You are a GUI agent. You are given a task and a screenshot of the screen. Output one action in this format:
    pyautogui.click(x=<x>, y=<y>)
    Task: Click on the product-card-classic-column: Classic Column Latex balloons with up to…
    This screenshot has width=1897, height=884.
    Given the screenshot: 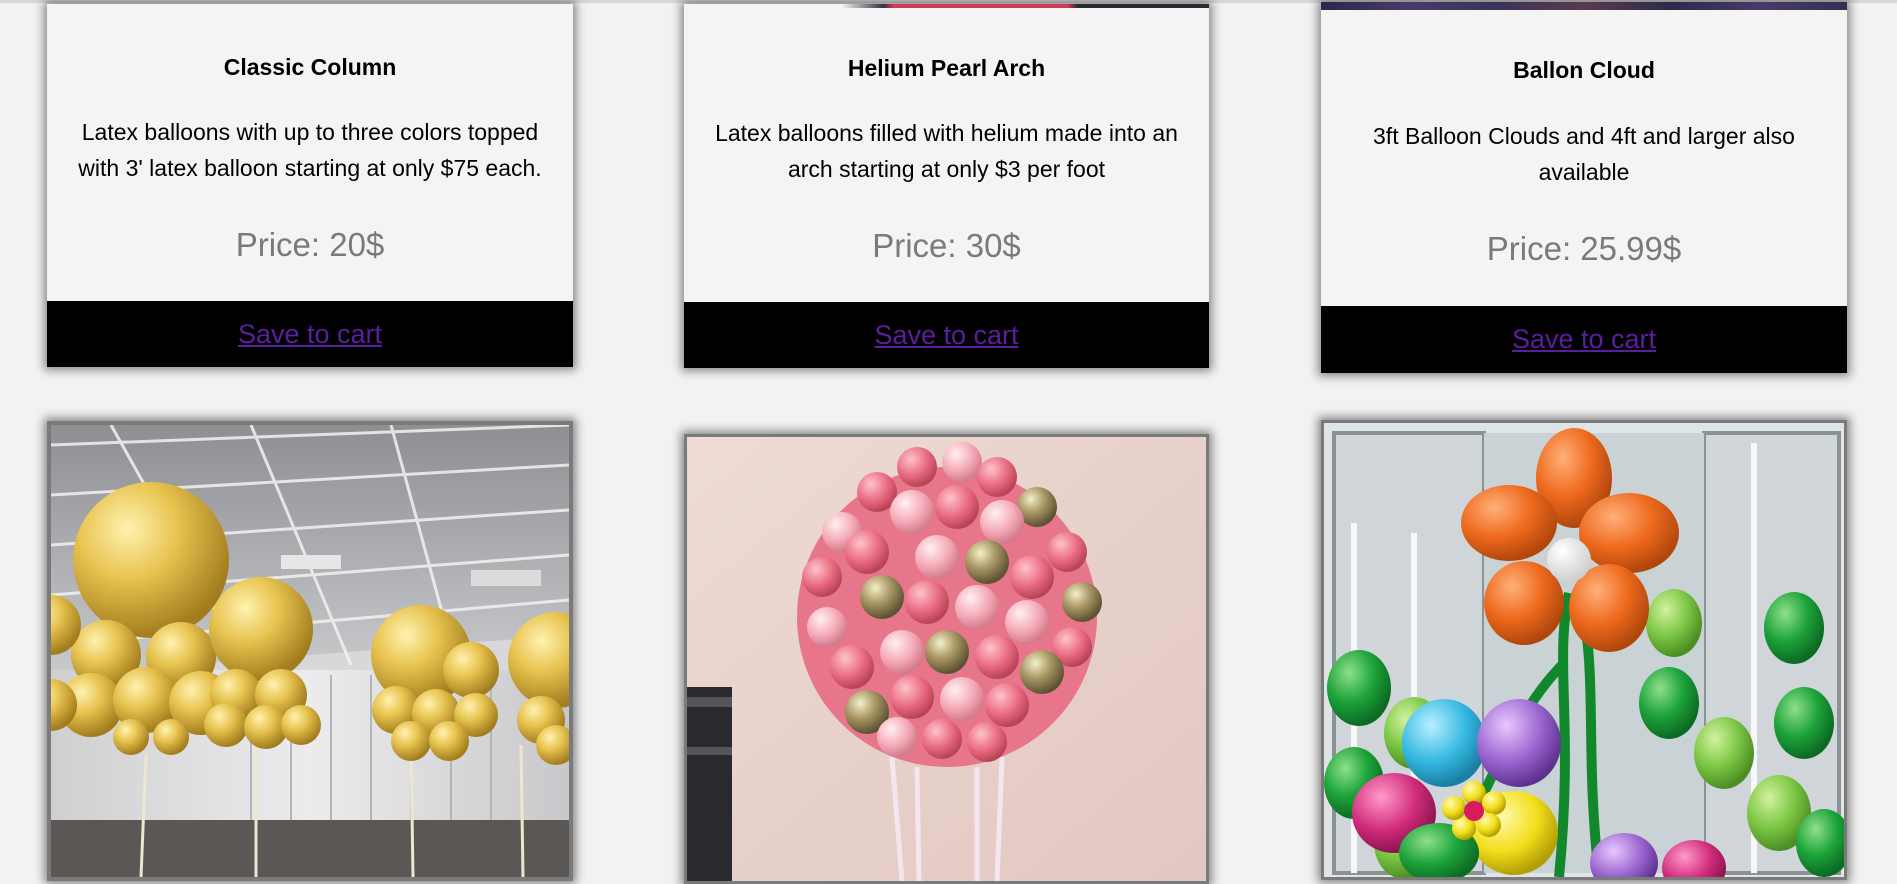 What is the action you would take?
    pyautogui.click(x=310, y=185)
    